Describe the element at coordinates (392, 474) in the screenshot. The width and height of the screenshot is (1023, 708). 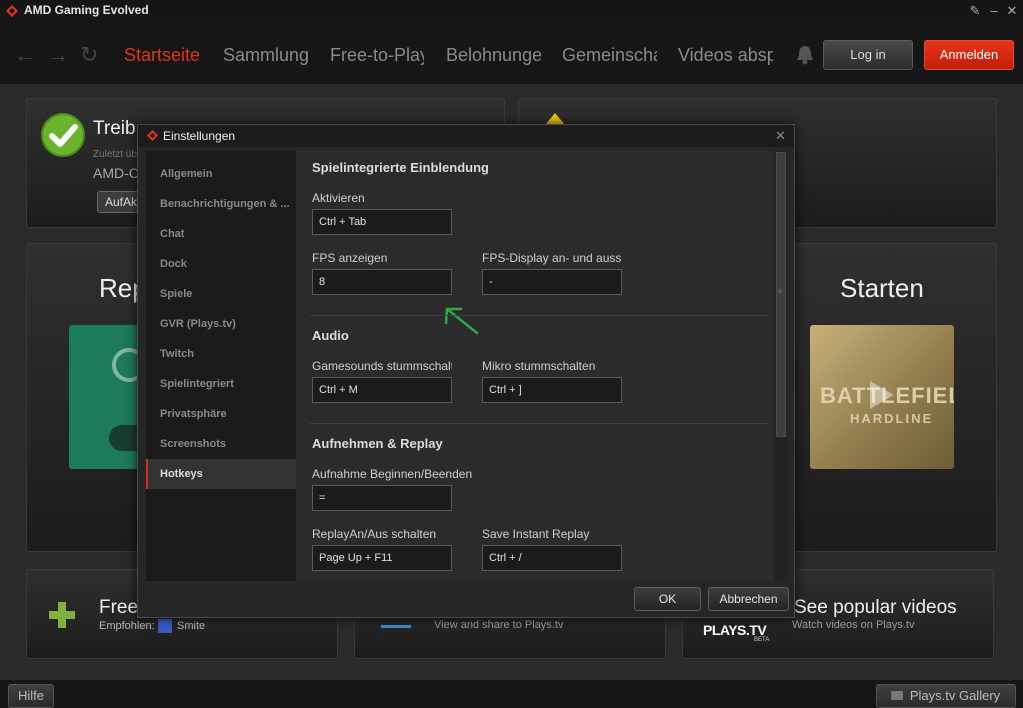
I see `record-label: Aufnahme Beginnen/Beenden` at that location.